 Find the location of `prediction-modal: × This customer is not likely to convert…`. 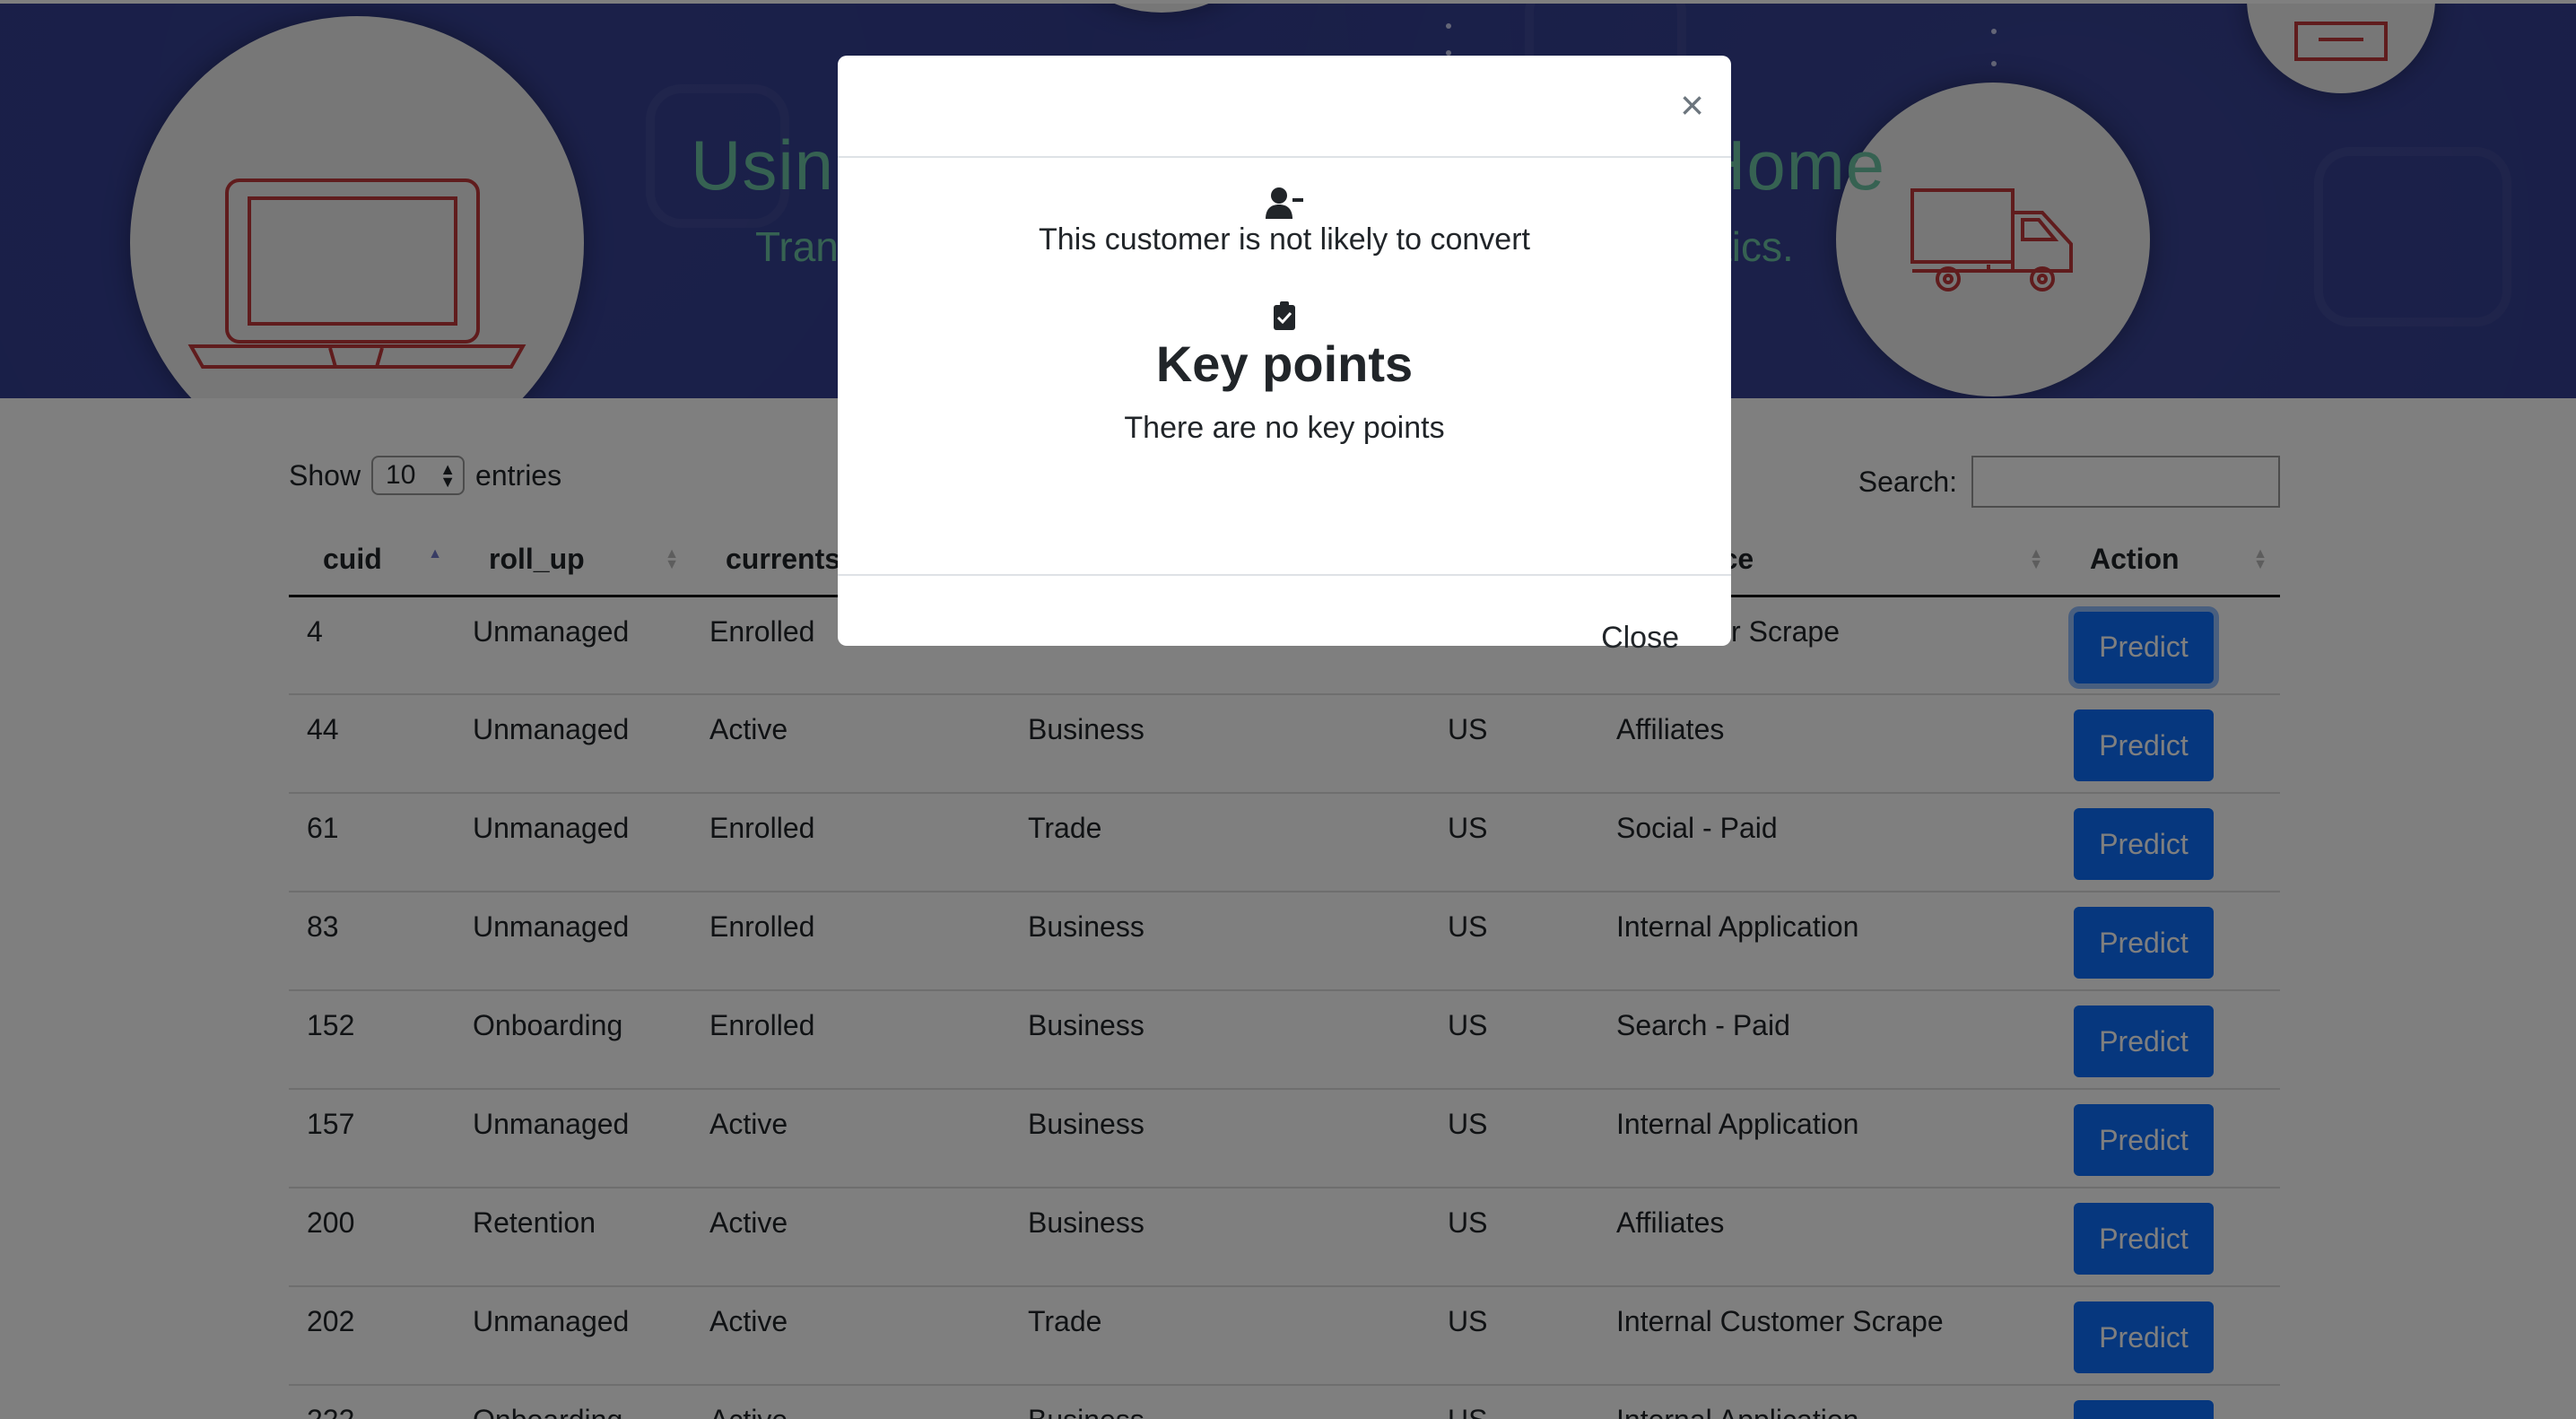

prediction-modal: × This customer is not likely to convert… is located at coordinates (1284, 355).